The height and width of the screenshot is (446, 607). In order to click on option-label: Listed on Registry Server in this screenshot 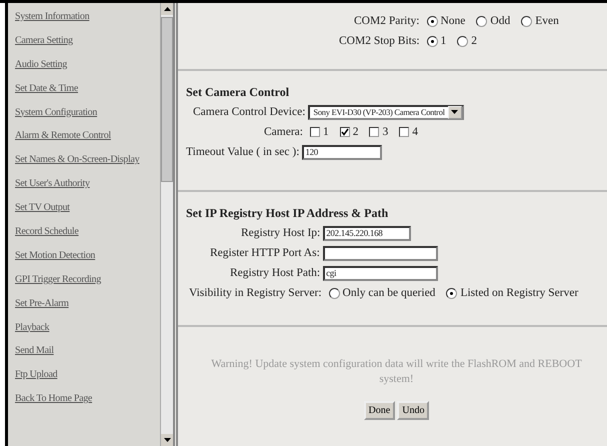, I will do `click(519, 293)`.